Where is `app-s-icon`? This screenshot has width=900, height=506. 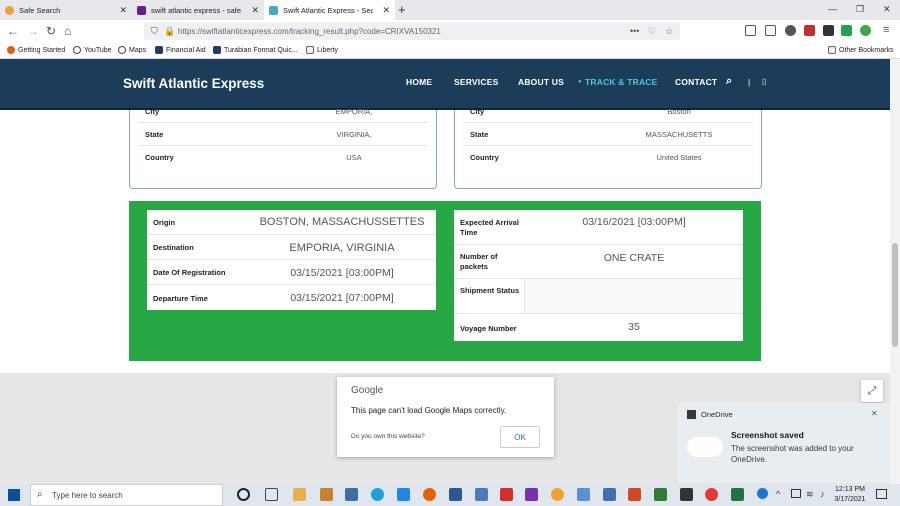
app-s-icon is located at coordinates (326, 494).